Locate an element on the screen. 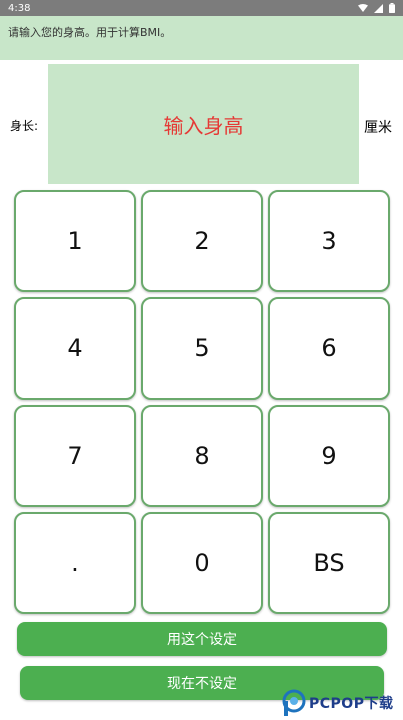 This screenshot has height=720, width=403. status-icons is located at coordinates (376, 8).